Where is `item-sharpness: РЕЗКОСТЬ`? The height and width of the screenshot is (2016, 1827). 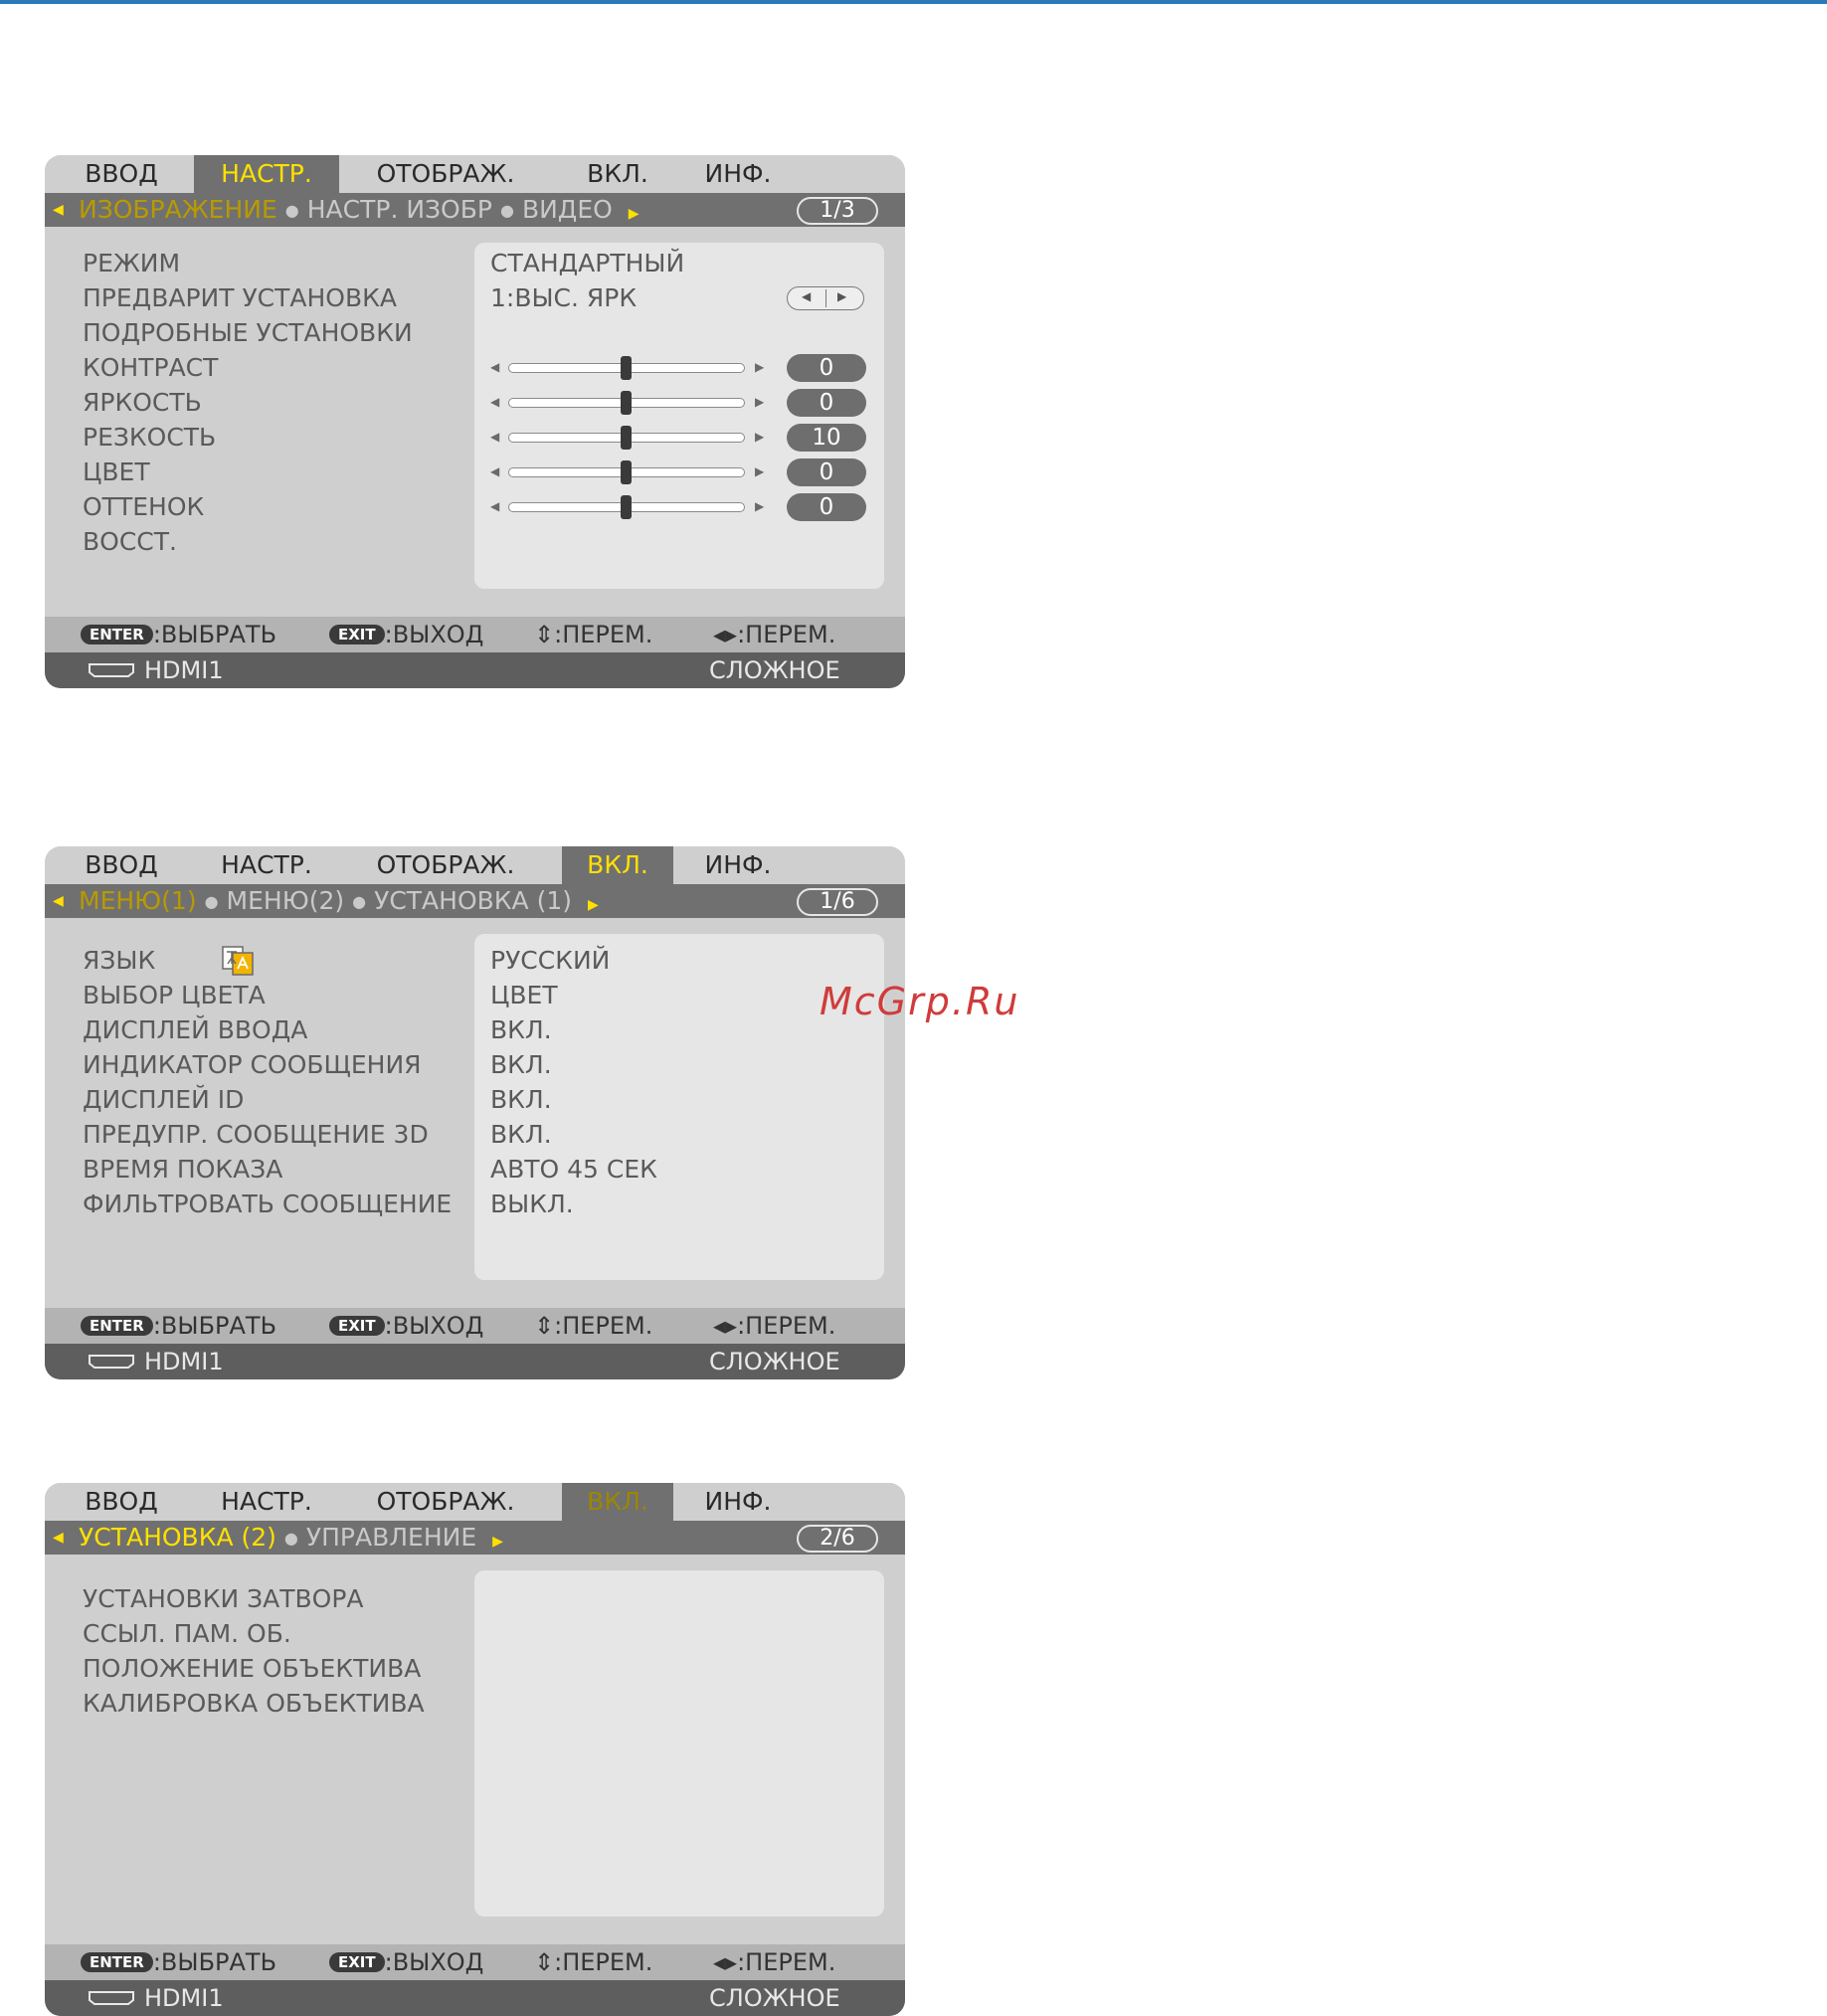 item-sharpness: РЕЗКОСТЬ is located at coordinates (149, 438).